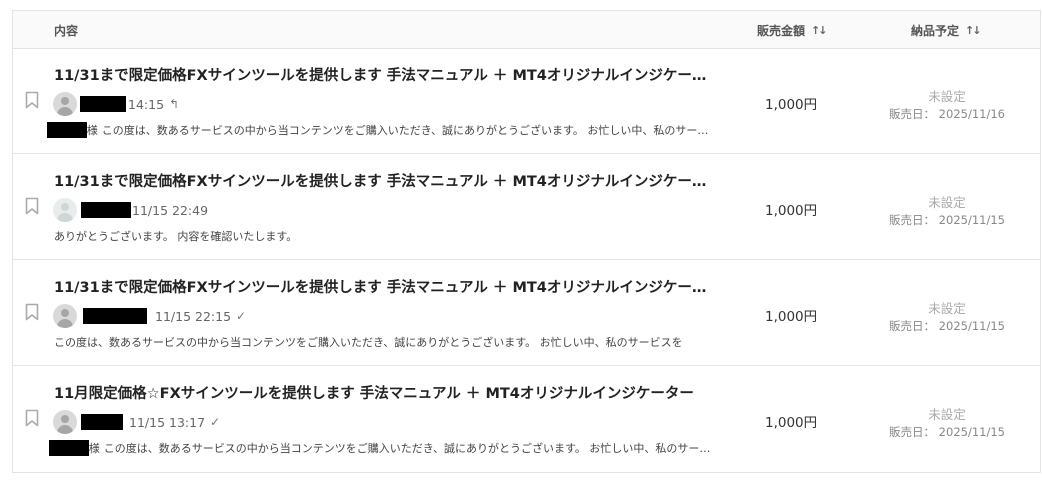 This screenshot has height=485, width=1042. I want to click on message-time: 11/15 13:17, so click(167, 422).